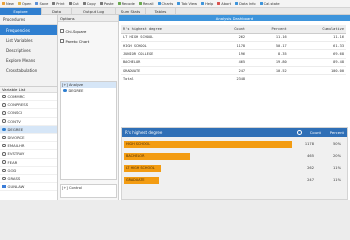 The height and width of the screenshot is (240, 350). I want to click on toolbar-label: Data Info, so click(247, 3).